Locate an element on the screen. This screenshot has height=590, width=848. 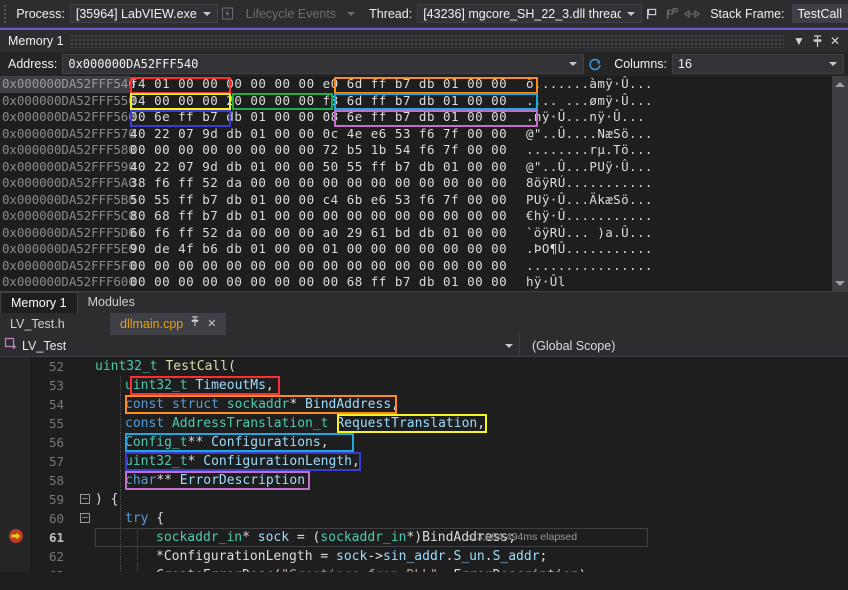
memory-row-address: 0x000000DA52FFF560 is located at coordinates (69, 116).